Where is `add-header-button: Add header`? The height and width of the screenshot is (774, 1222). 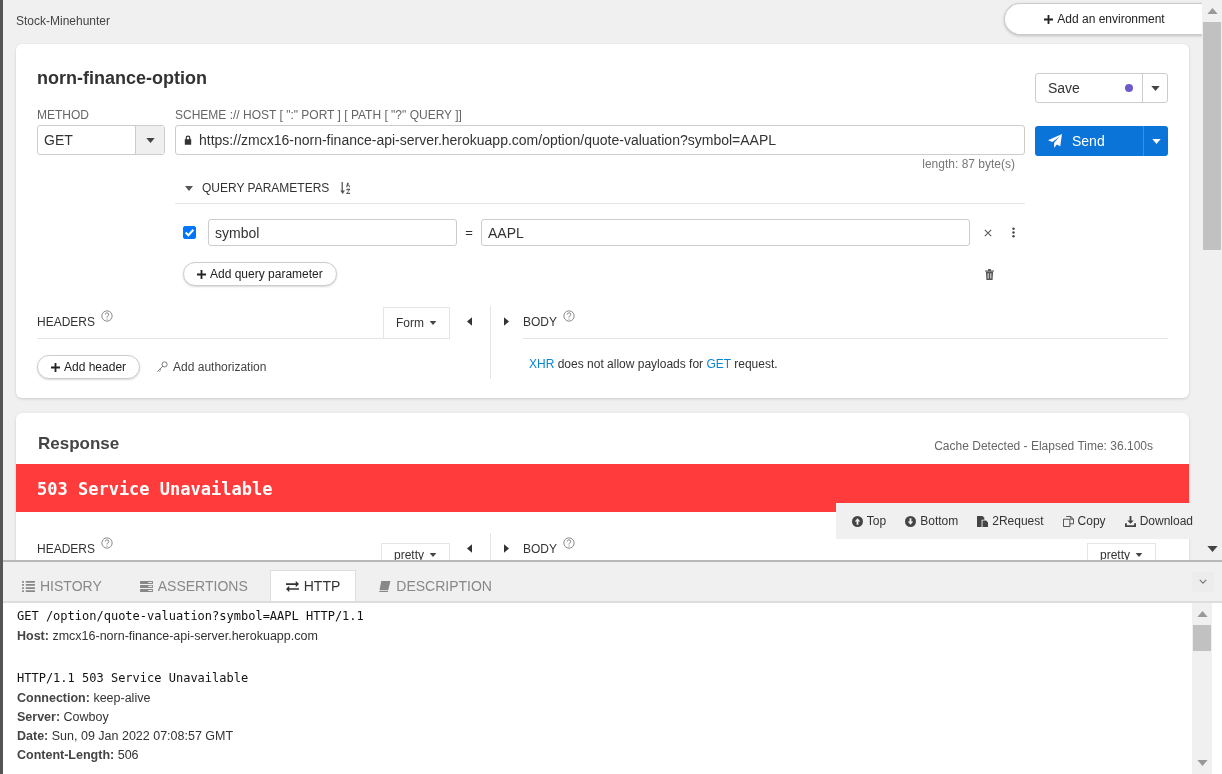 add-header-button: Add header is located at coordinates (89, 367).